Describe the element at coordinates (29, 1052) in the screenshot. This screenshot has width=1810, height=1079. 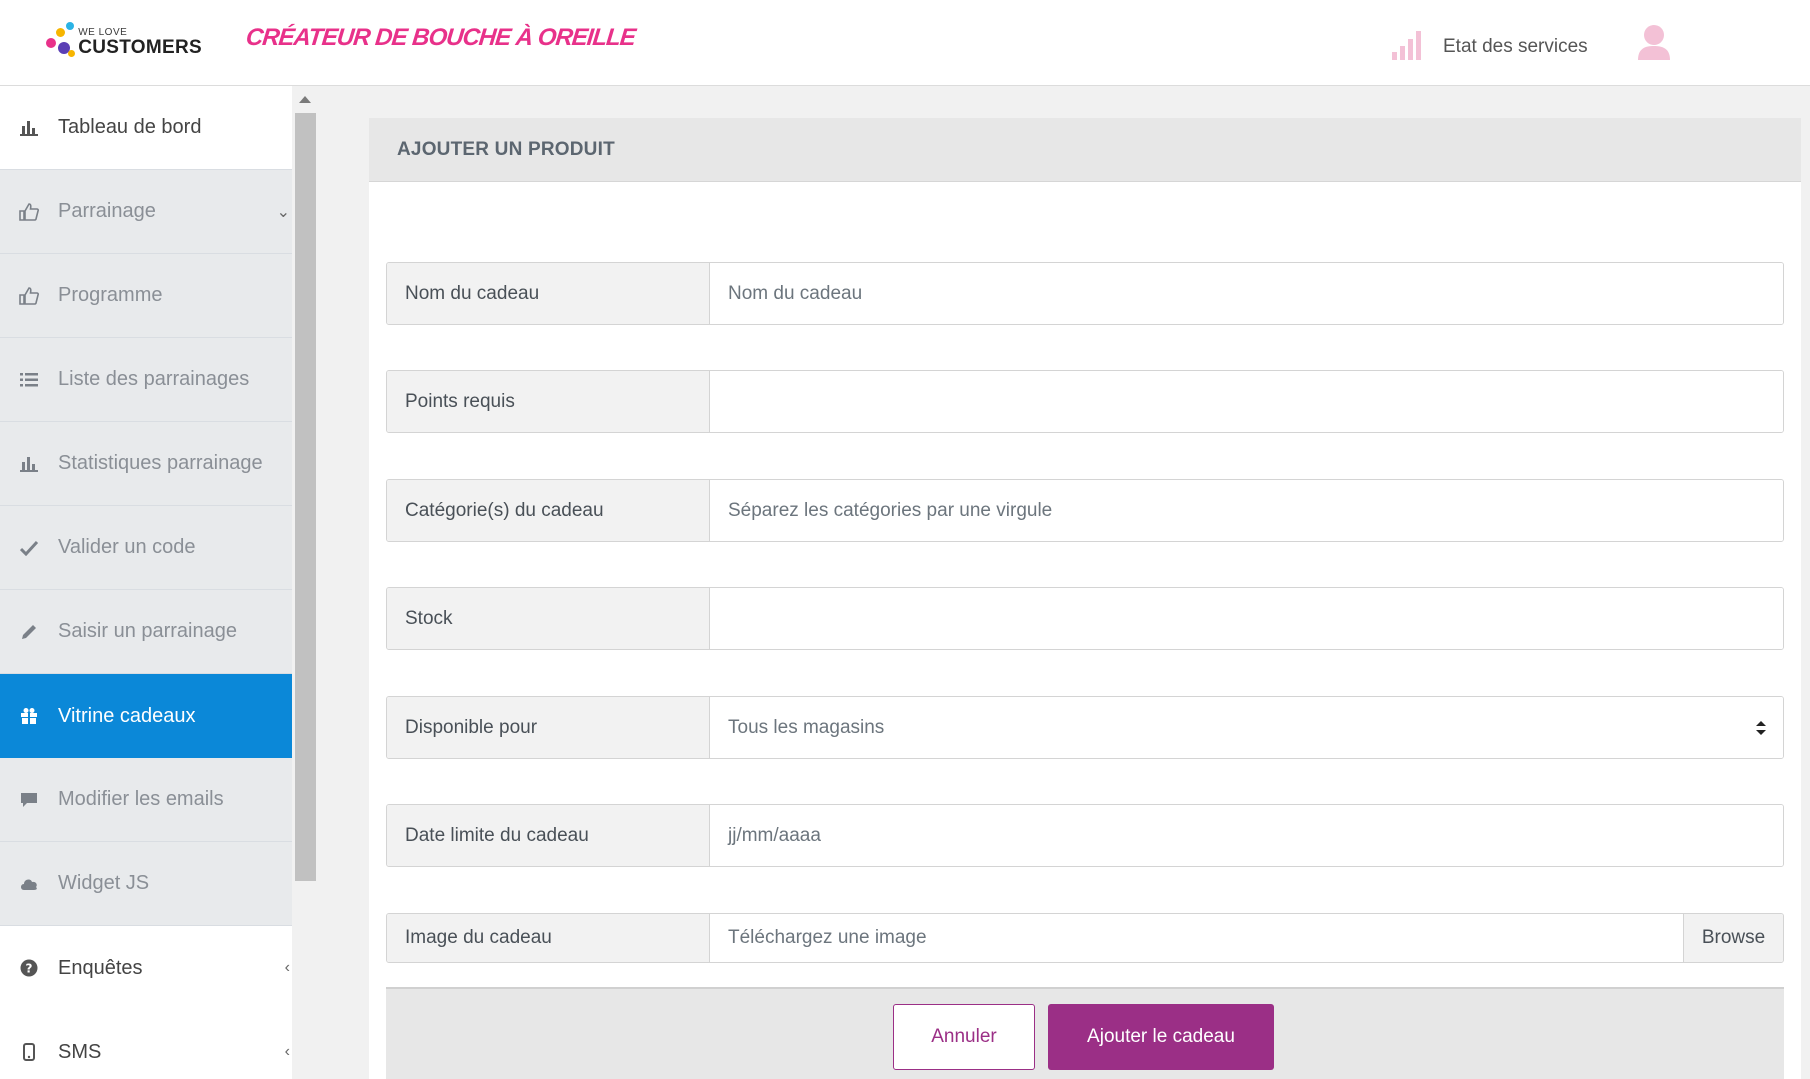
I see `mobile-icon` at that location.